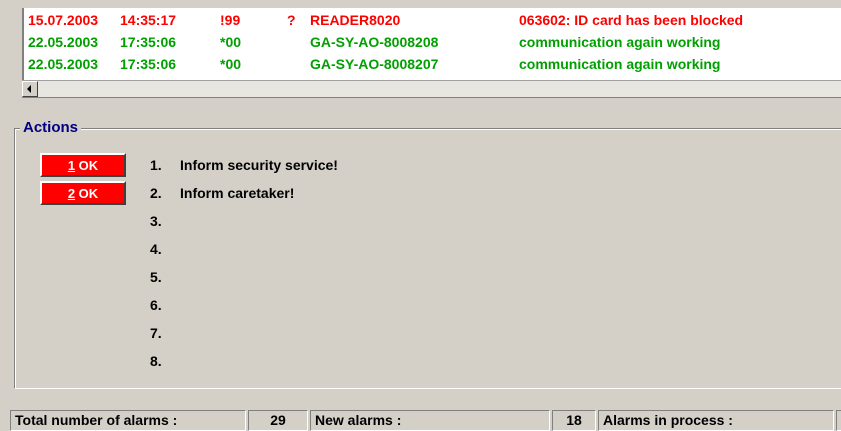  What do you see at coordinates (63, 20) in the screenshot?
I see `alarm-date: 15.07.2003` at bounding box center [63, 20].